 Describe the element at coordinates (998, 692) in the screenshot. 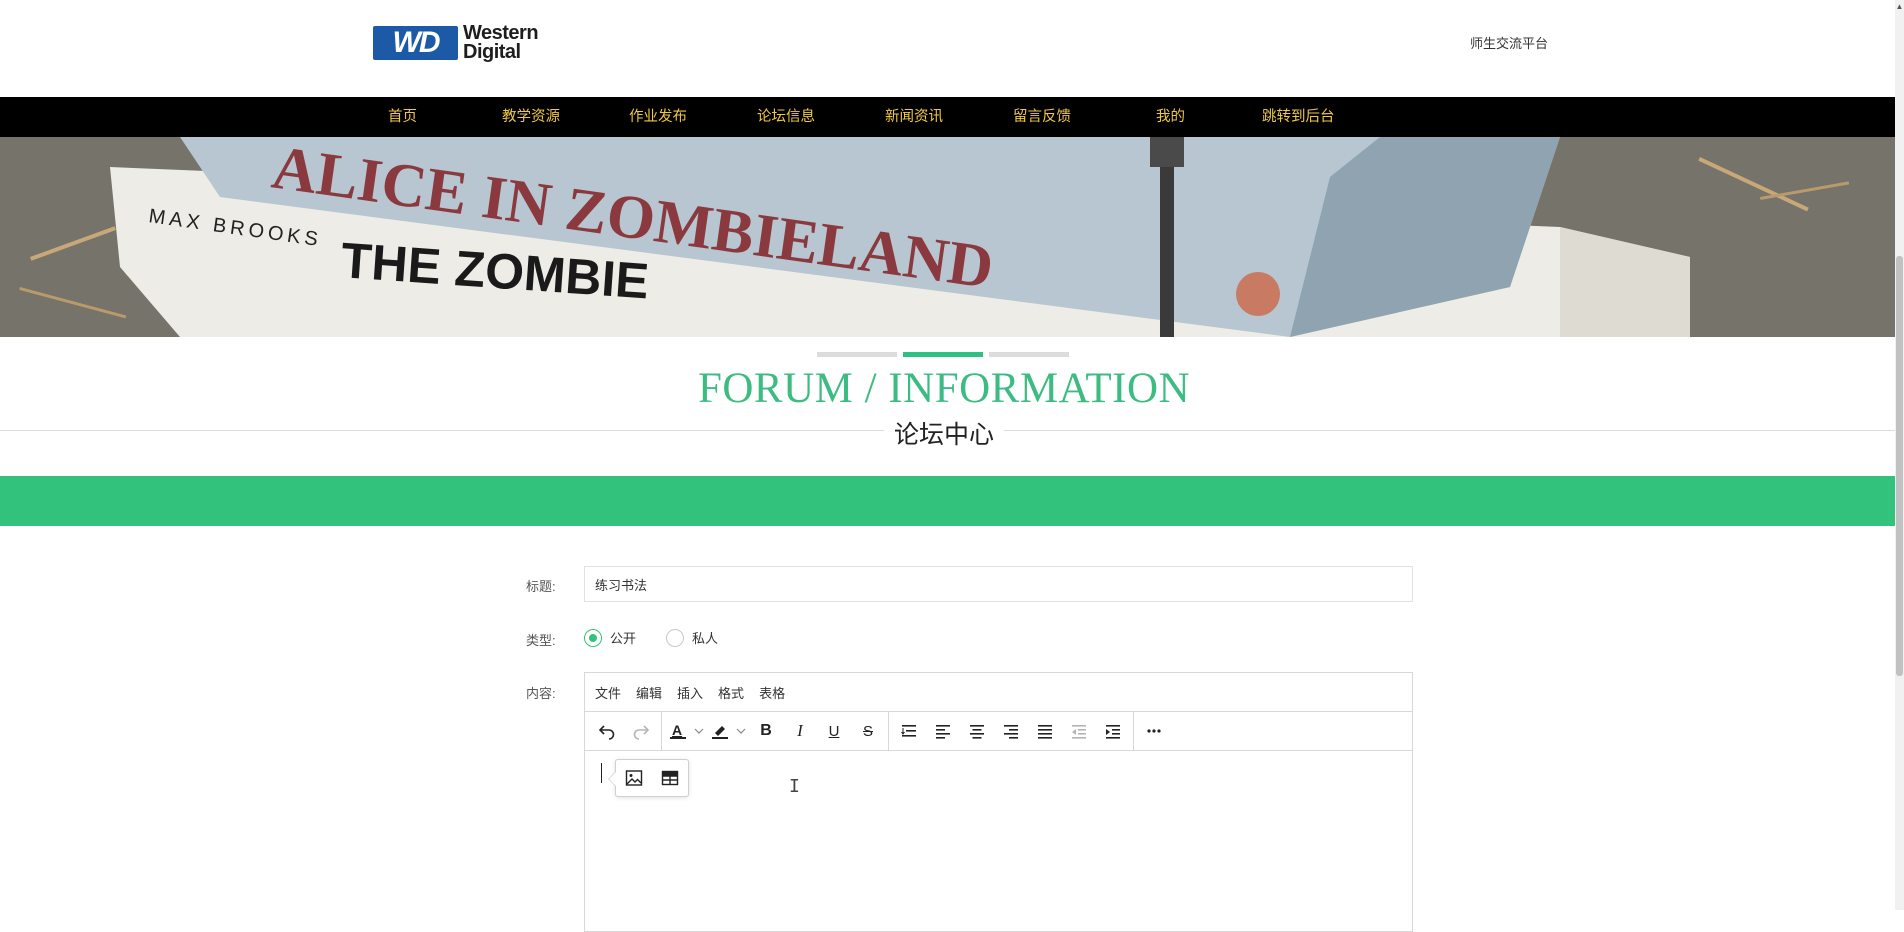

I see `editor-menubar: 文件 编辑 插入 格式 表格` at that location.